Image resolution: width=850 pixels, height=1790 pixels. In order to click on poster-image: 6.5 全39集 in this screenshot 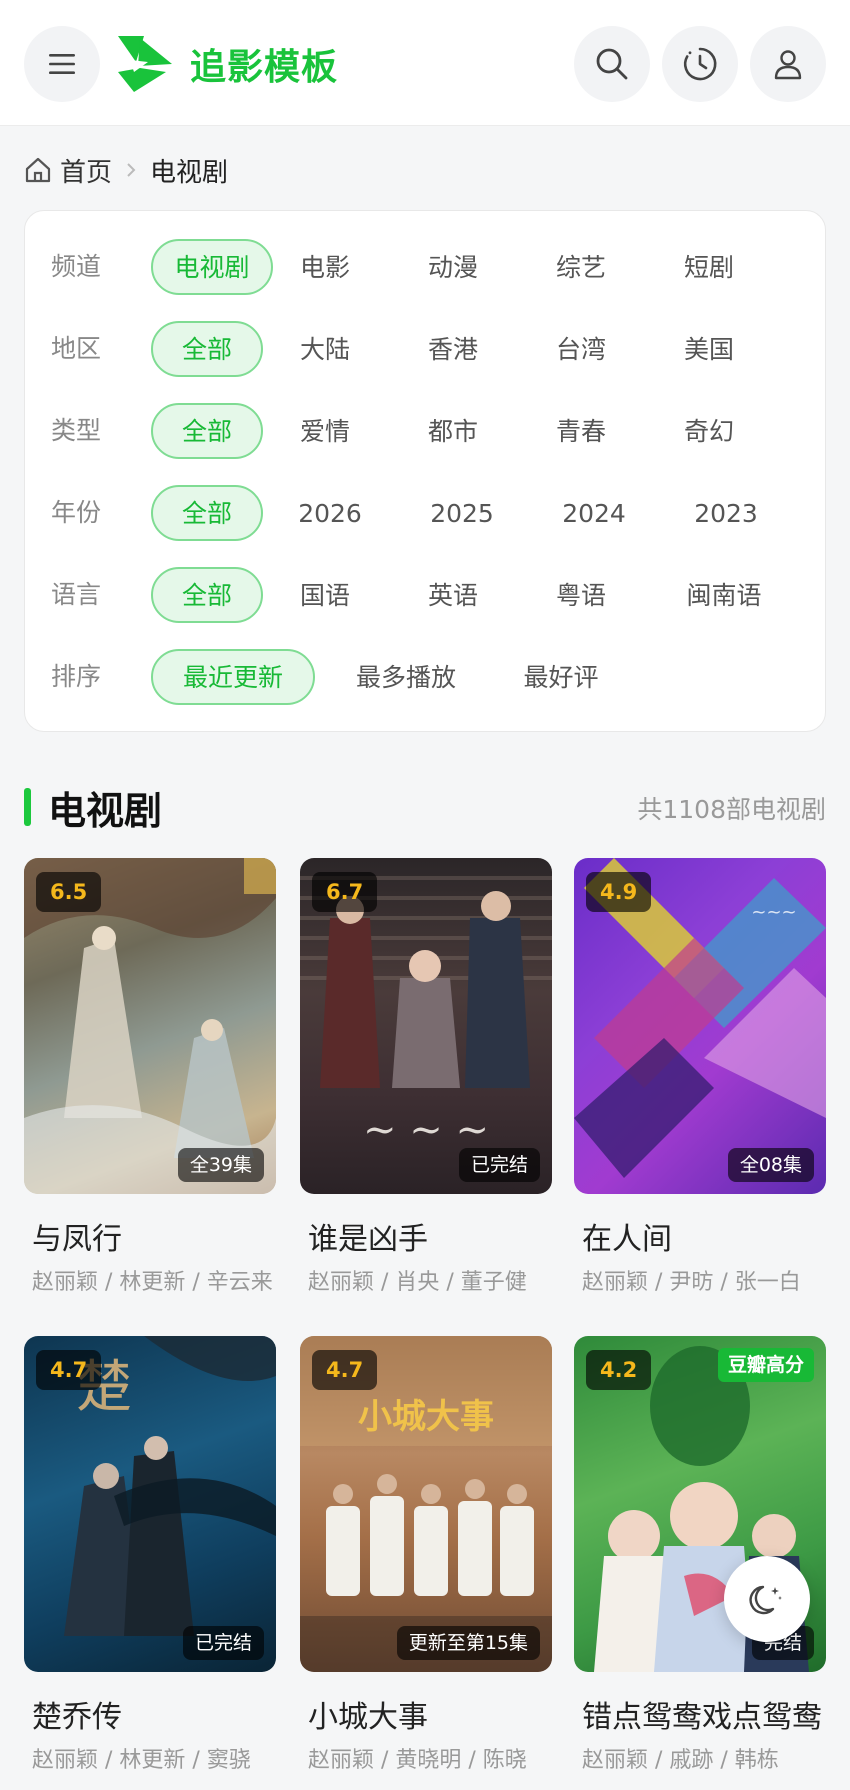, I will do `click(150, 1026)`.